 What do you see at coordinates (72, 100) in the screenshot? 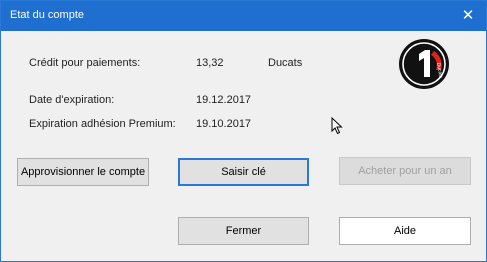
I see `expiry-label: Date d'expiration:` at bounding box center [72, 100].